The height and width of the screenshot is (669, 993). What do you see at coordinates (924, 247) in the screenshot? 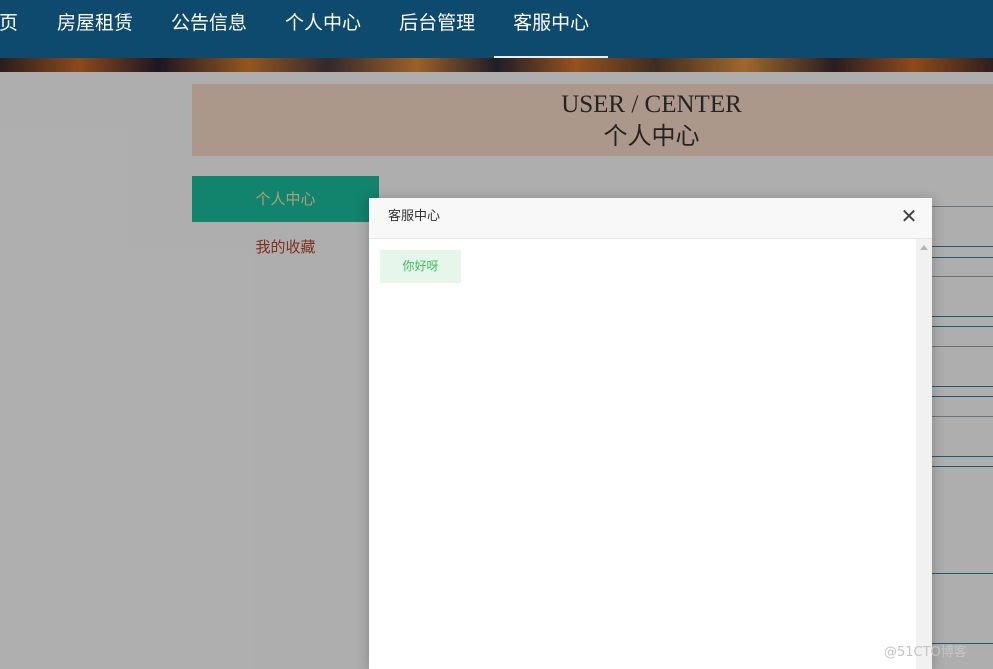
I see `scroll-up-arrow-icon` at bounding box center [924, 247].